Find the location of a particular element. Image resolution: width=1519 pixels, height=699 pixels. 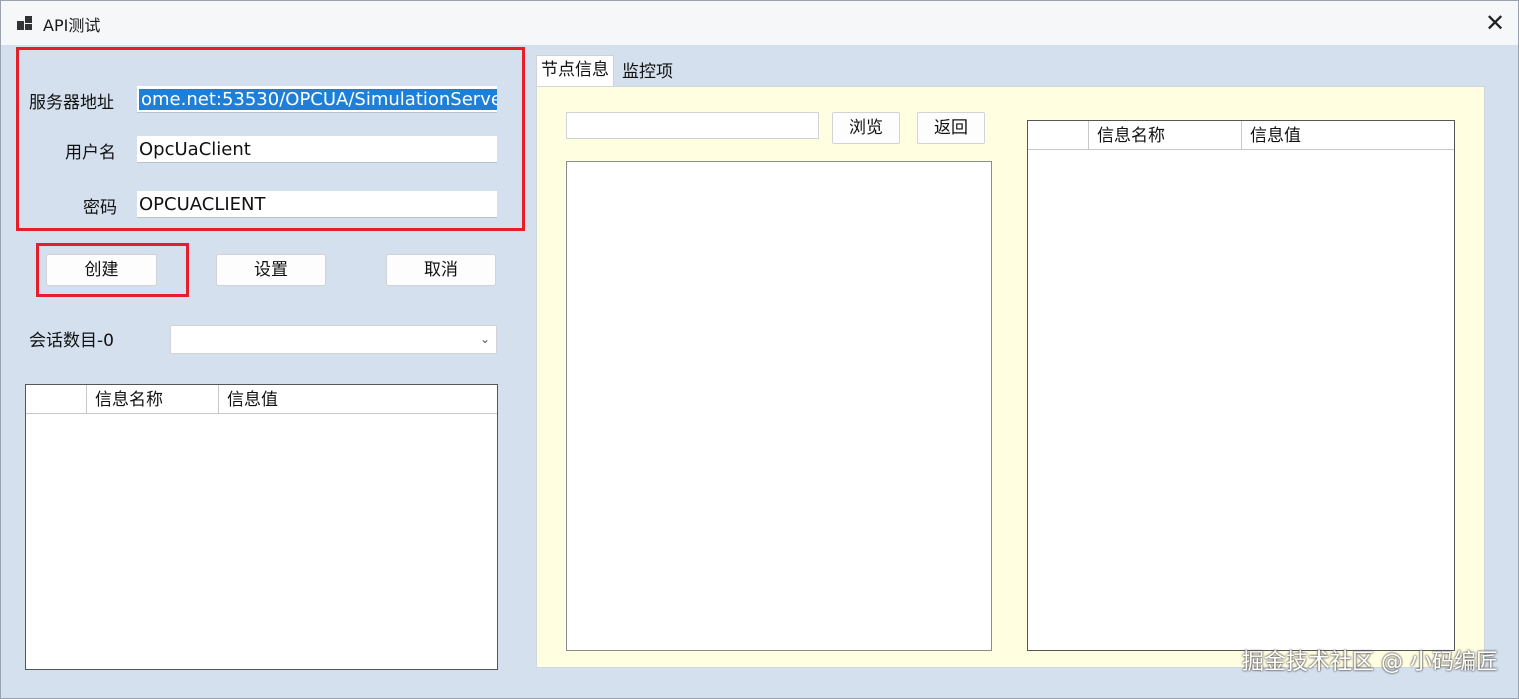

settings-button: 设置 is located at coordinates (271, 270).